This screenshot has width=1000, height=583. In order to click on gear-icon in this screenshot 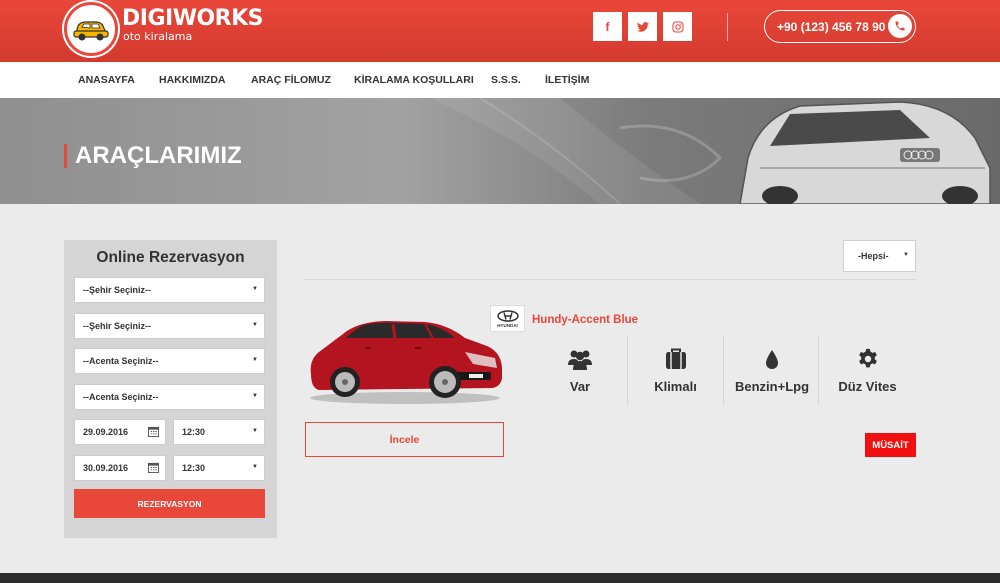, I will do `click(867, 358)`.